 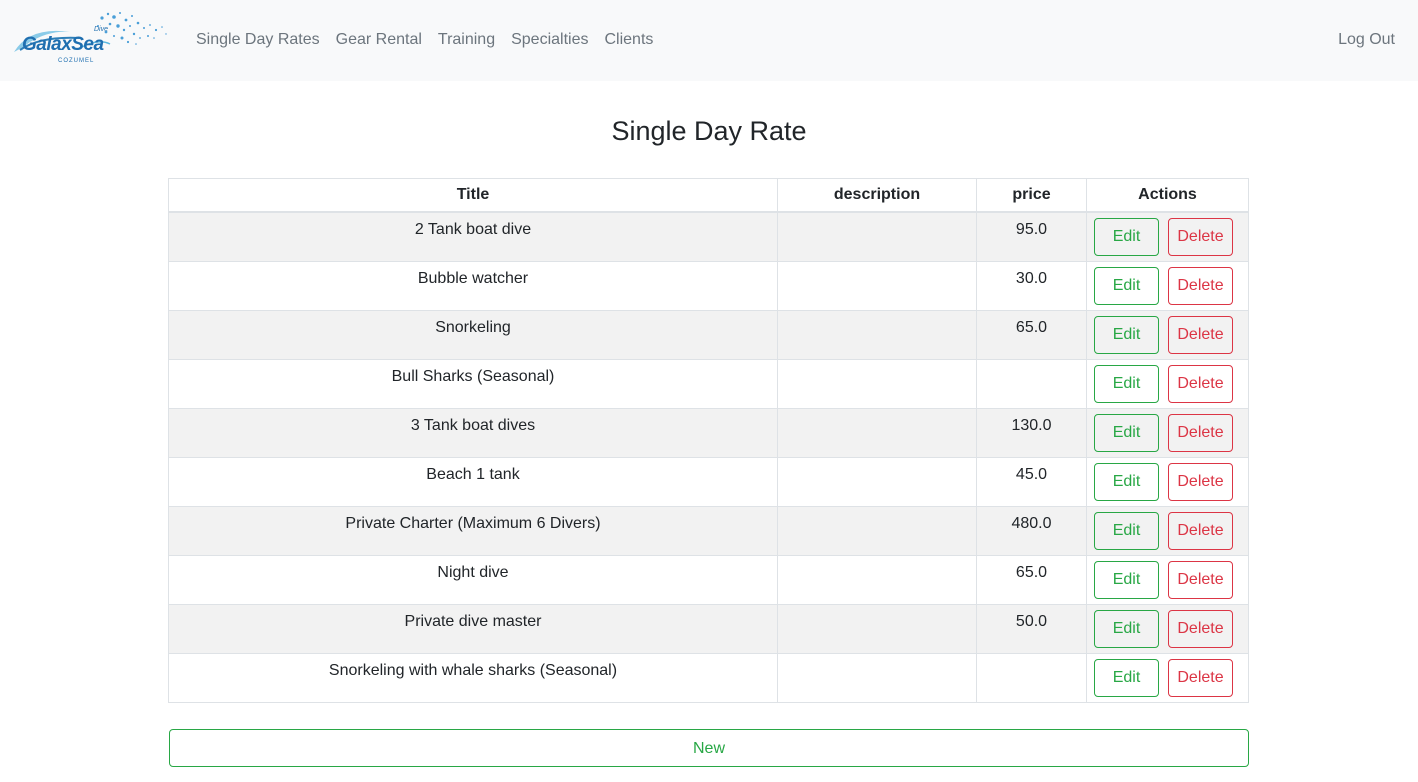 What do you see at coordinates (1366, 40) in the screenshot?
I see `logout-link: Log Out` at bounding box center [1366, 40].